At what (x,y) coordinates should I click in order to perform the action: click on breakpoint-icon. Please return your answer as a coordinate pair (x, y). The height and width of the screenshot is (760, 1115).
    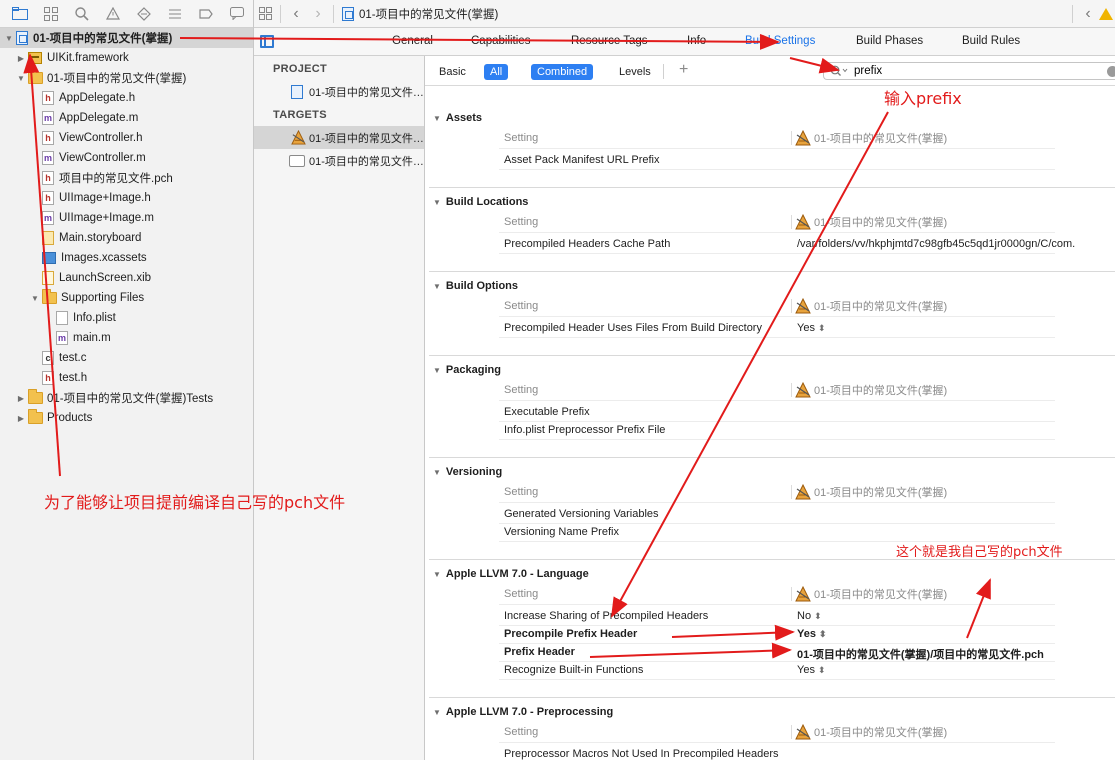
    Looking at the image, I should click on (206, 14).